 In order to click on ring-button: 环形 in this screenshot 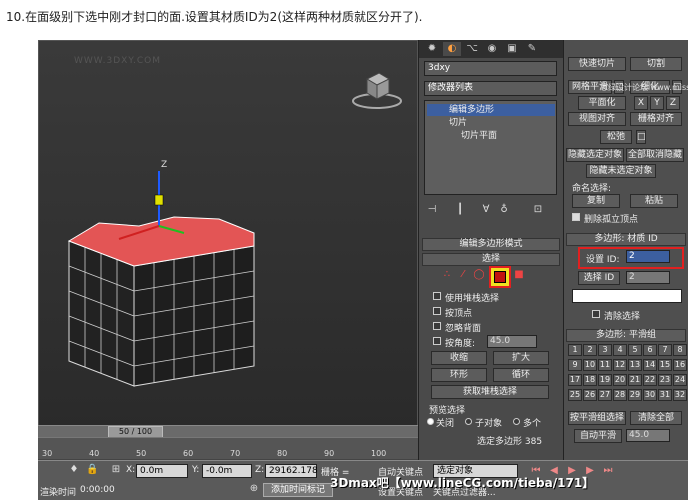, I will do `click(459, 375)`.